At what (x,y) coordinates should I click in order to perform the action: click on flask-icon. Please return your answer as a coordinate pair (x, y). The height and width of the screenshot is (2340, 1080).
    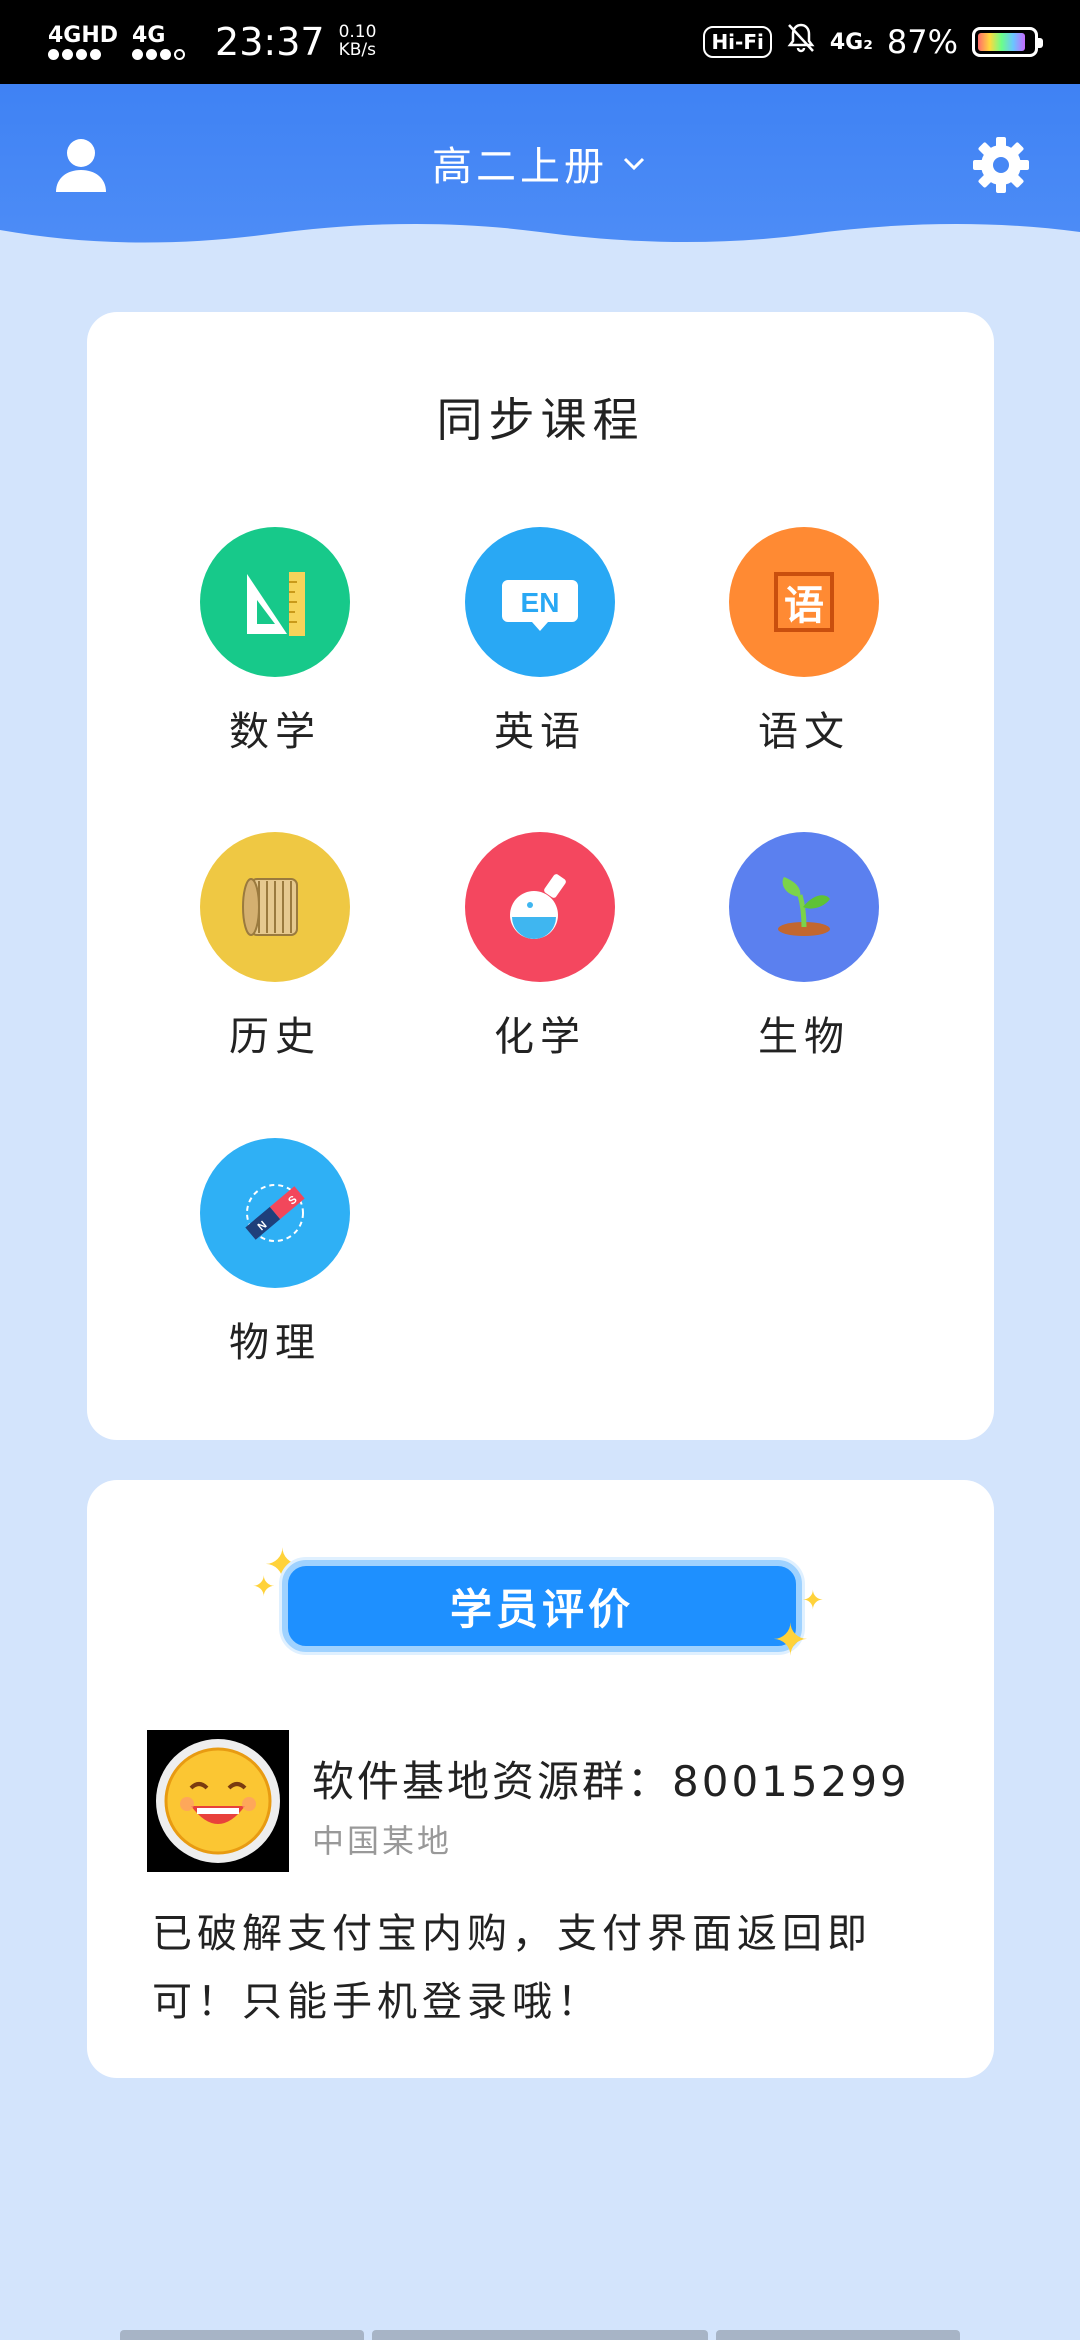
    Looking at the image, I should click on (540, 907).